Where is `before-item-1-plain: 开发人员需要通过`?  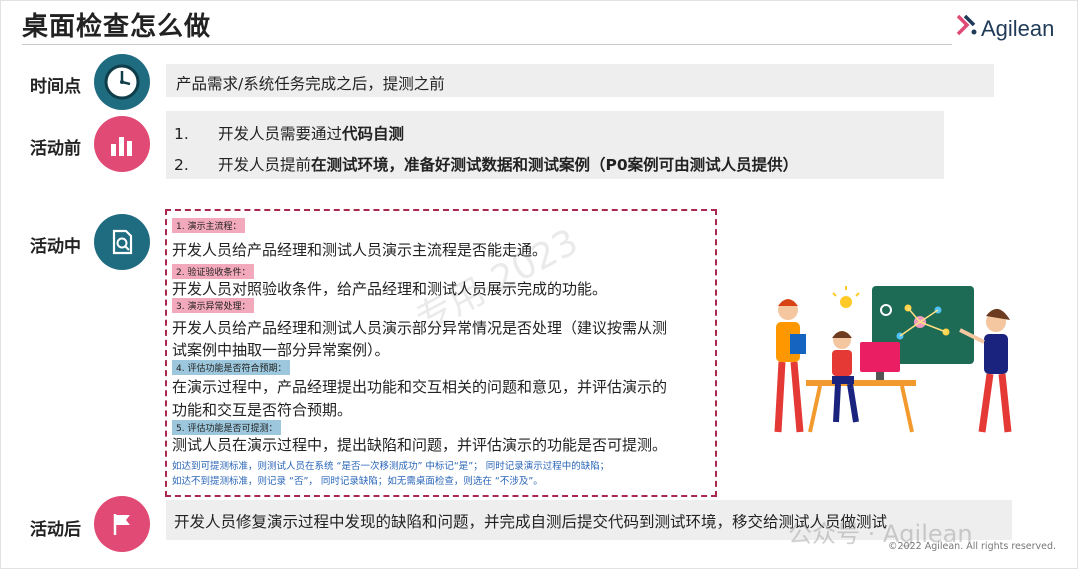
before-item-1-plain: 开发人员需要通过 is located at coordinates (280, 134).